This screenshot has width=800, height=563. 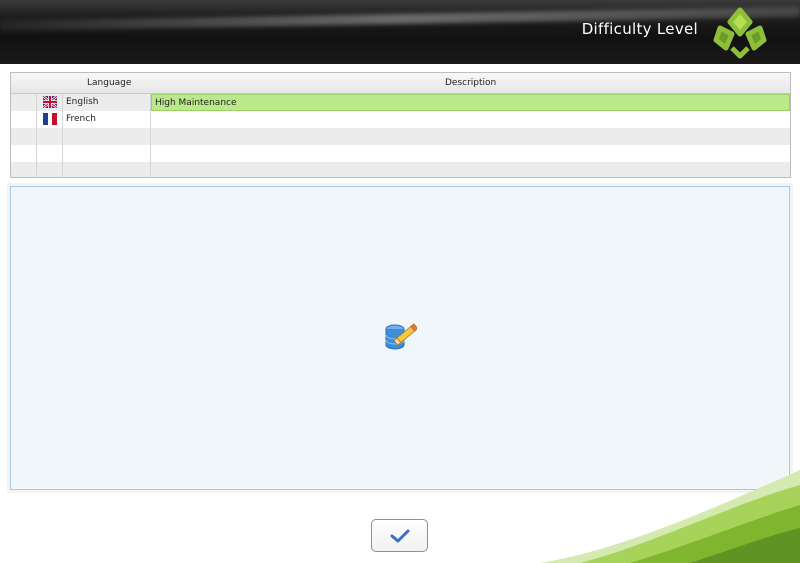 I want to click on uk-flag-icon, so click(x=50, y=102).